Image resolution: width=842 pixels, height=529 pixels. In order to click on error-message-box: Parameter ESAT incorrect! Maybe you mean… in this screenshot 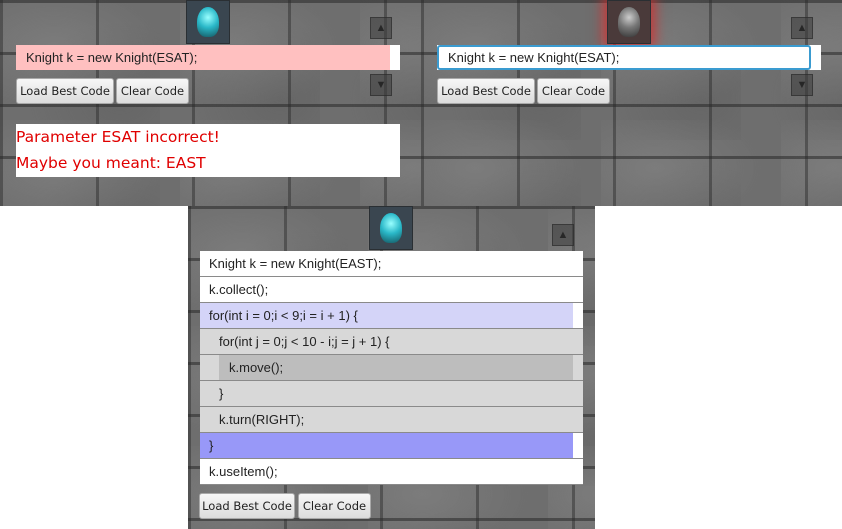, I will do `click(208, 150)`.